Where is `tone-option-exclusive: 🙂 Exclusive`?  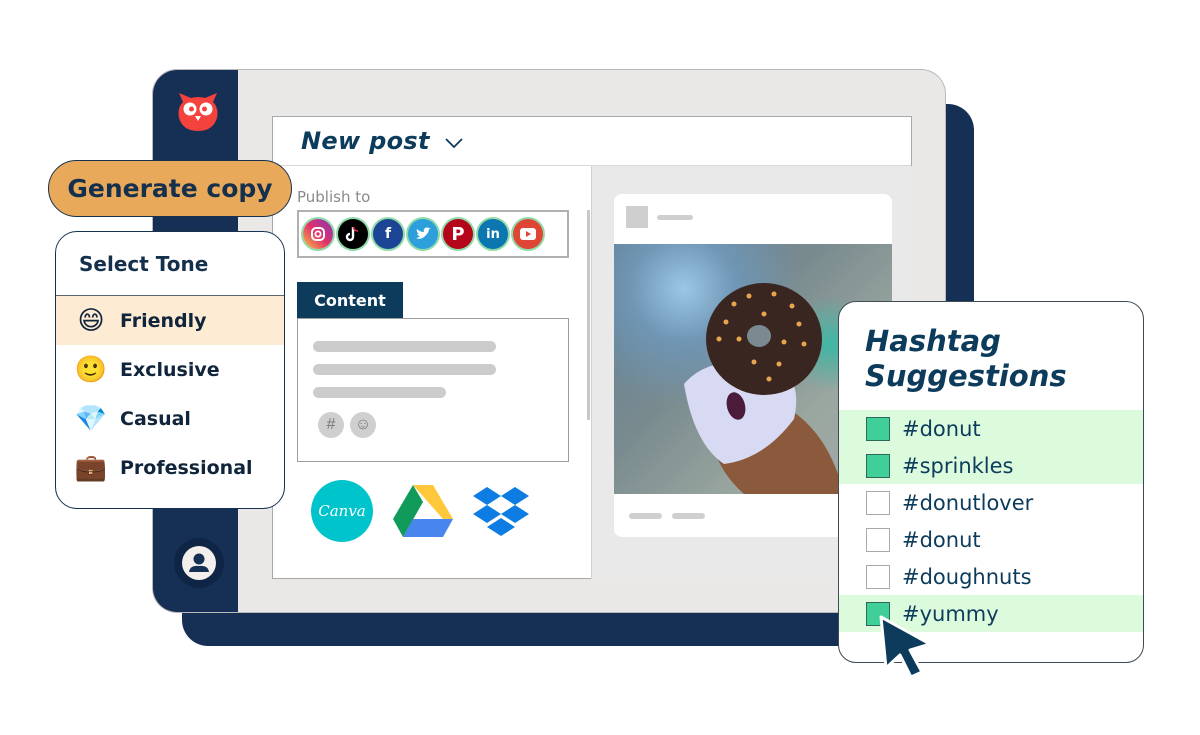
tone-option-exclusive: 🙂 Exclusive is located at coordinates (170, 369).